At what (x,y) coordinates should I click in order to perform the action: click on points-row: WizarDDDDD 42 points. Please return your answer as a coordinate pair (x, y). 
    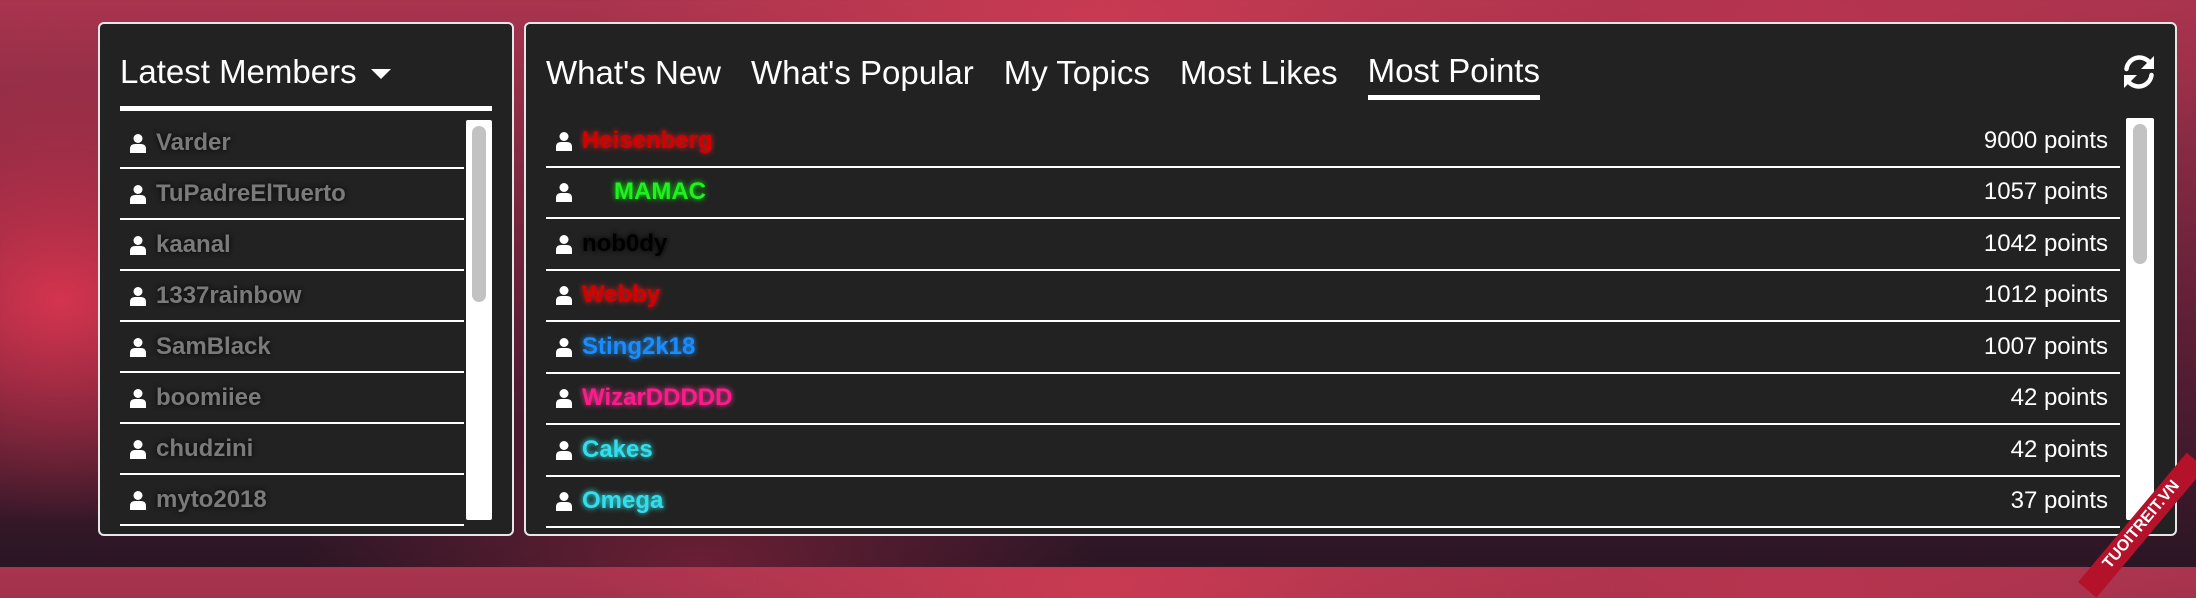
    Looking at the image, I should click on (1333, 399).